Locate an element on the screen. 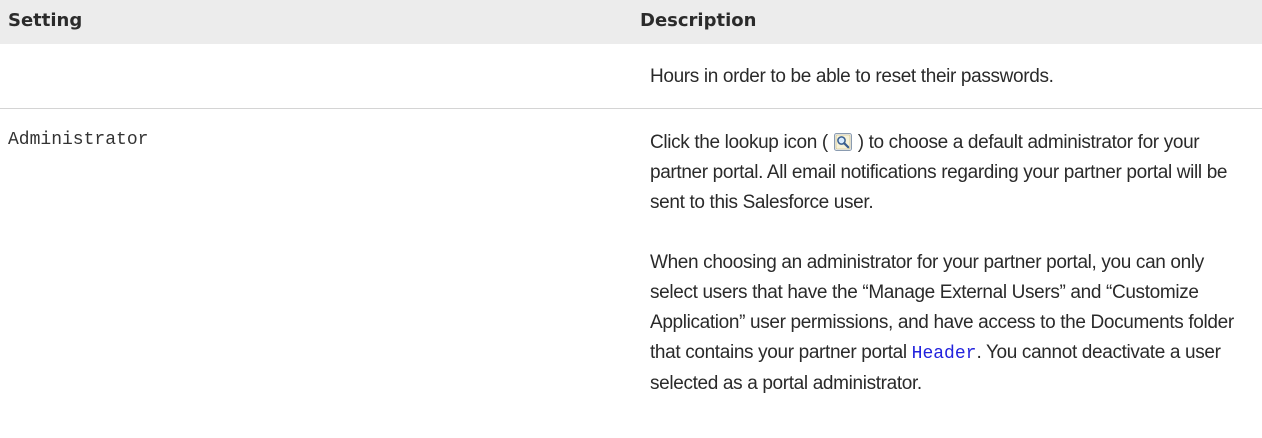 The width and height of the screenshot is (1262, 438). table-header-row: Setting Description is located at coordinates (631, 22).